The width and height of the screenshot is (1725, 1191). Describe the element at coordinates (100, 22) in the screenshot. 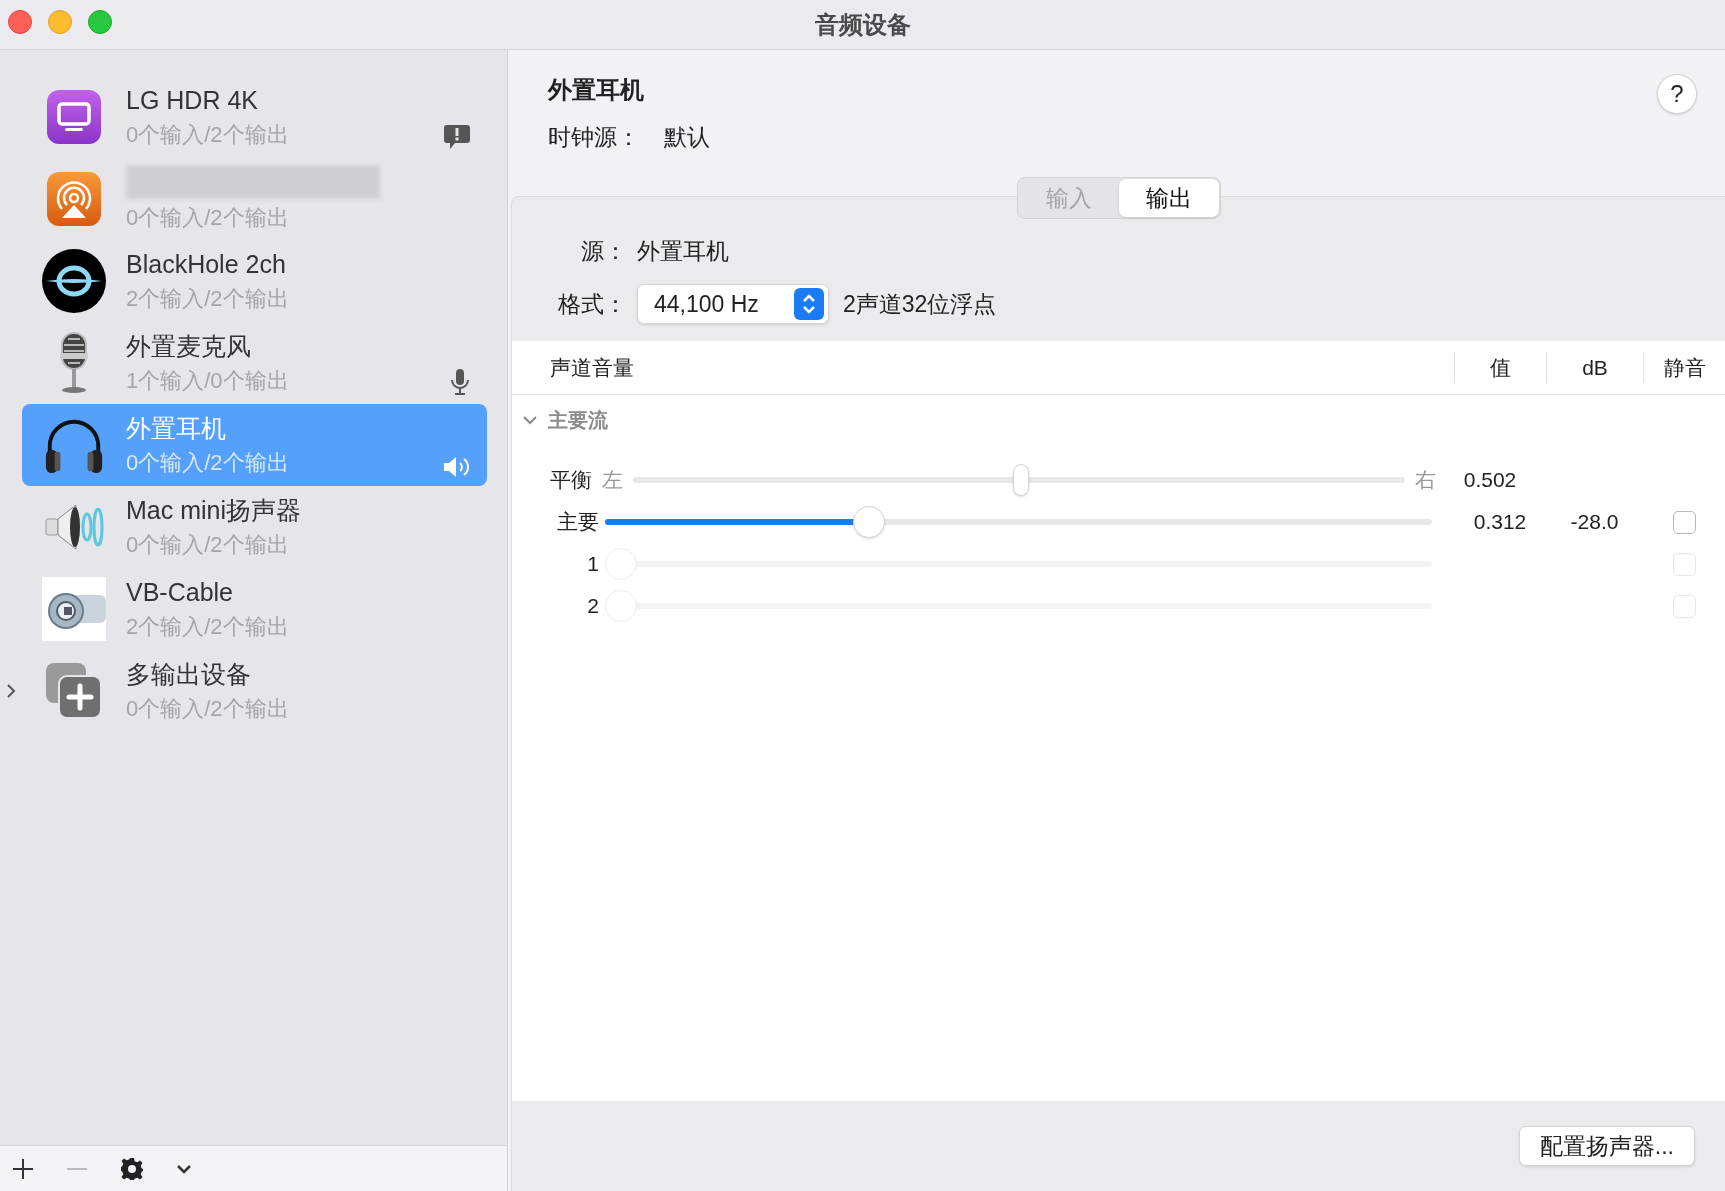

I see `zoom-button` at that location.